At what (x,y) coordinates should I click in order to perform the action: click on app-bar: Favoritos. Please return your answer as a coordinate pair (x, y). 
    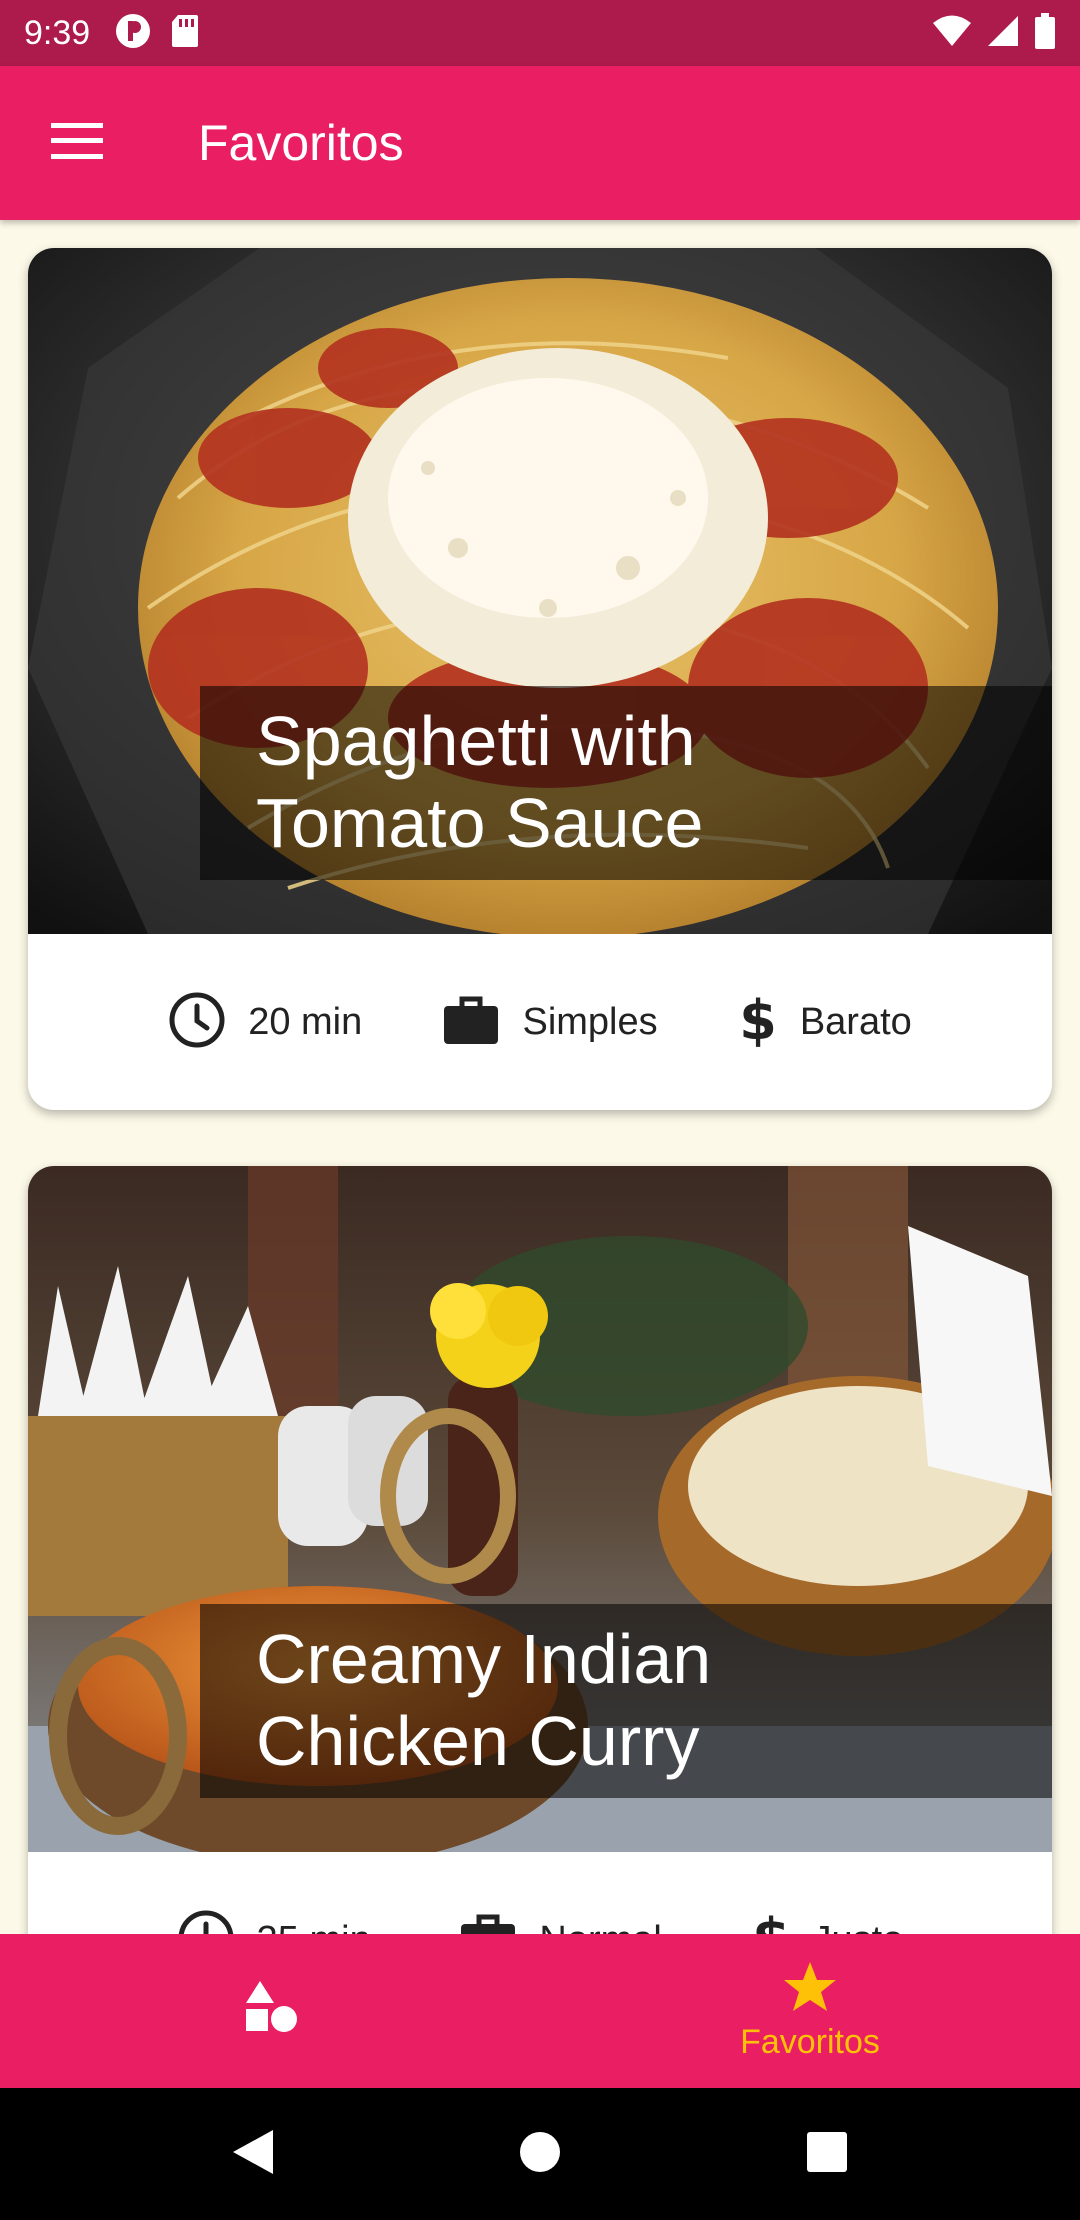
    Looking at the image, I should click on (540, 143).